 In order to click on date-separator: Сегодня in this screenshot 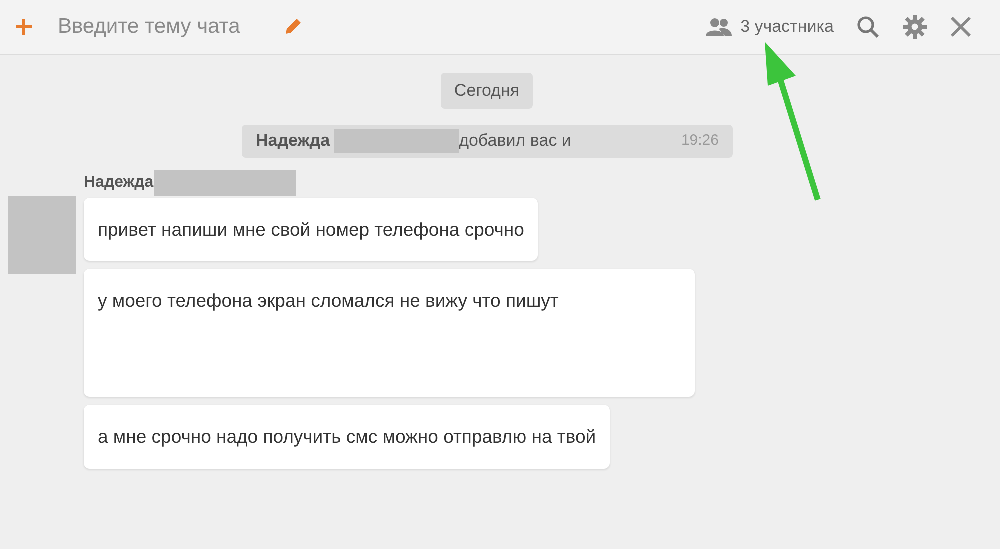, I will do `click(487, 90)`.